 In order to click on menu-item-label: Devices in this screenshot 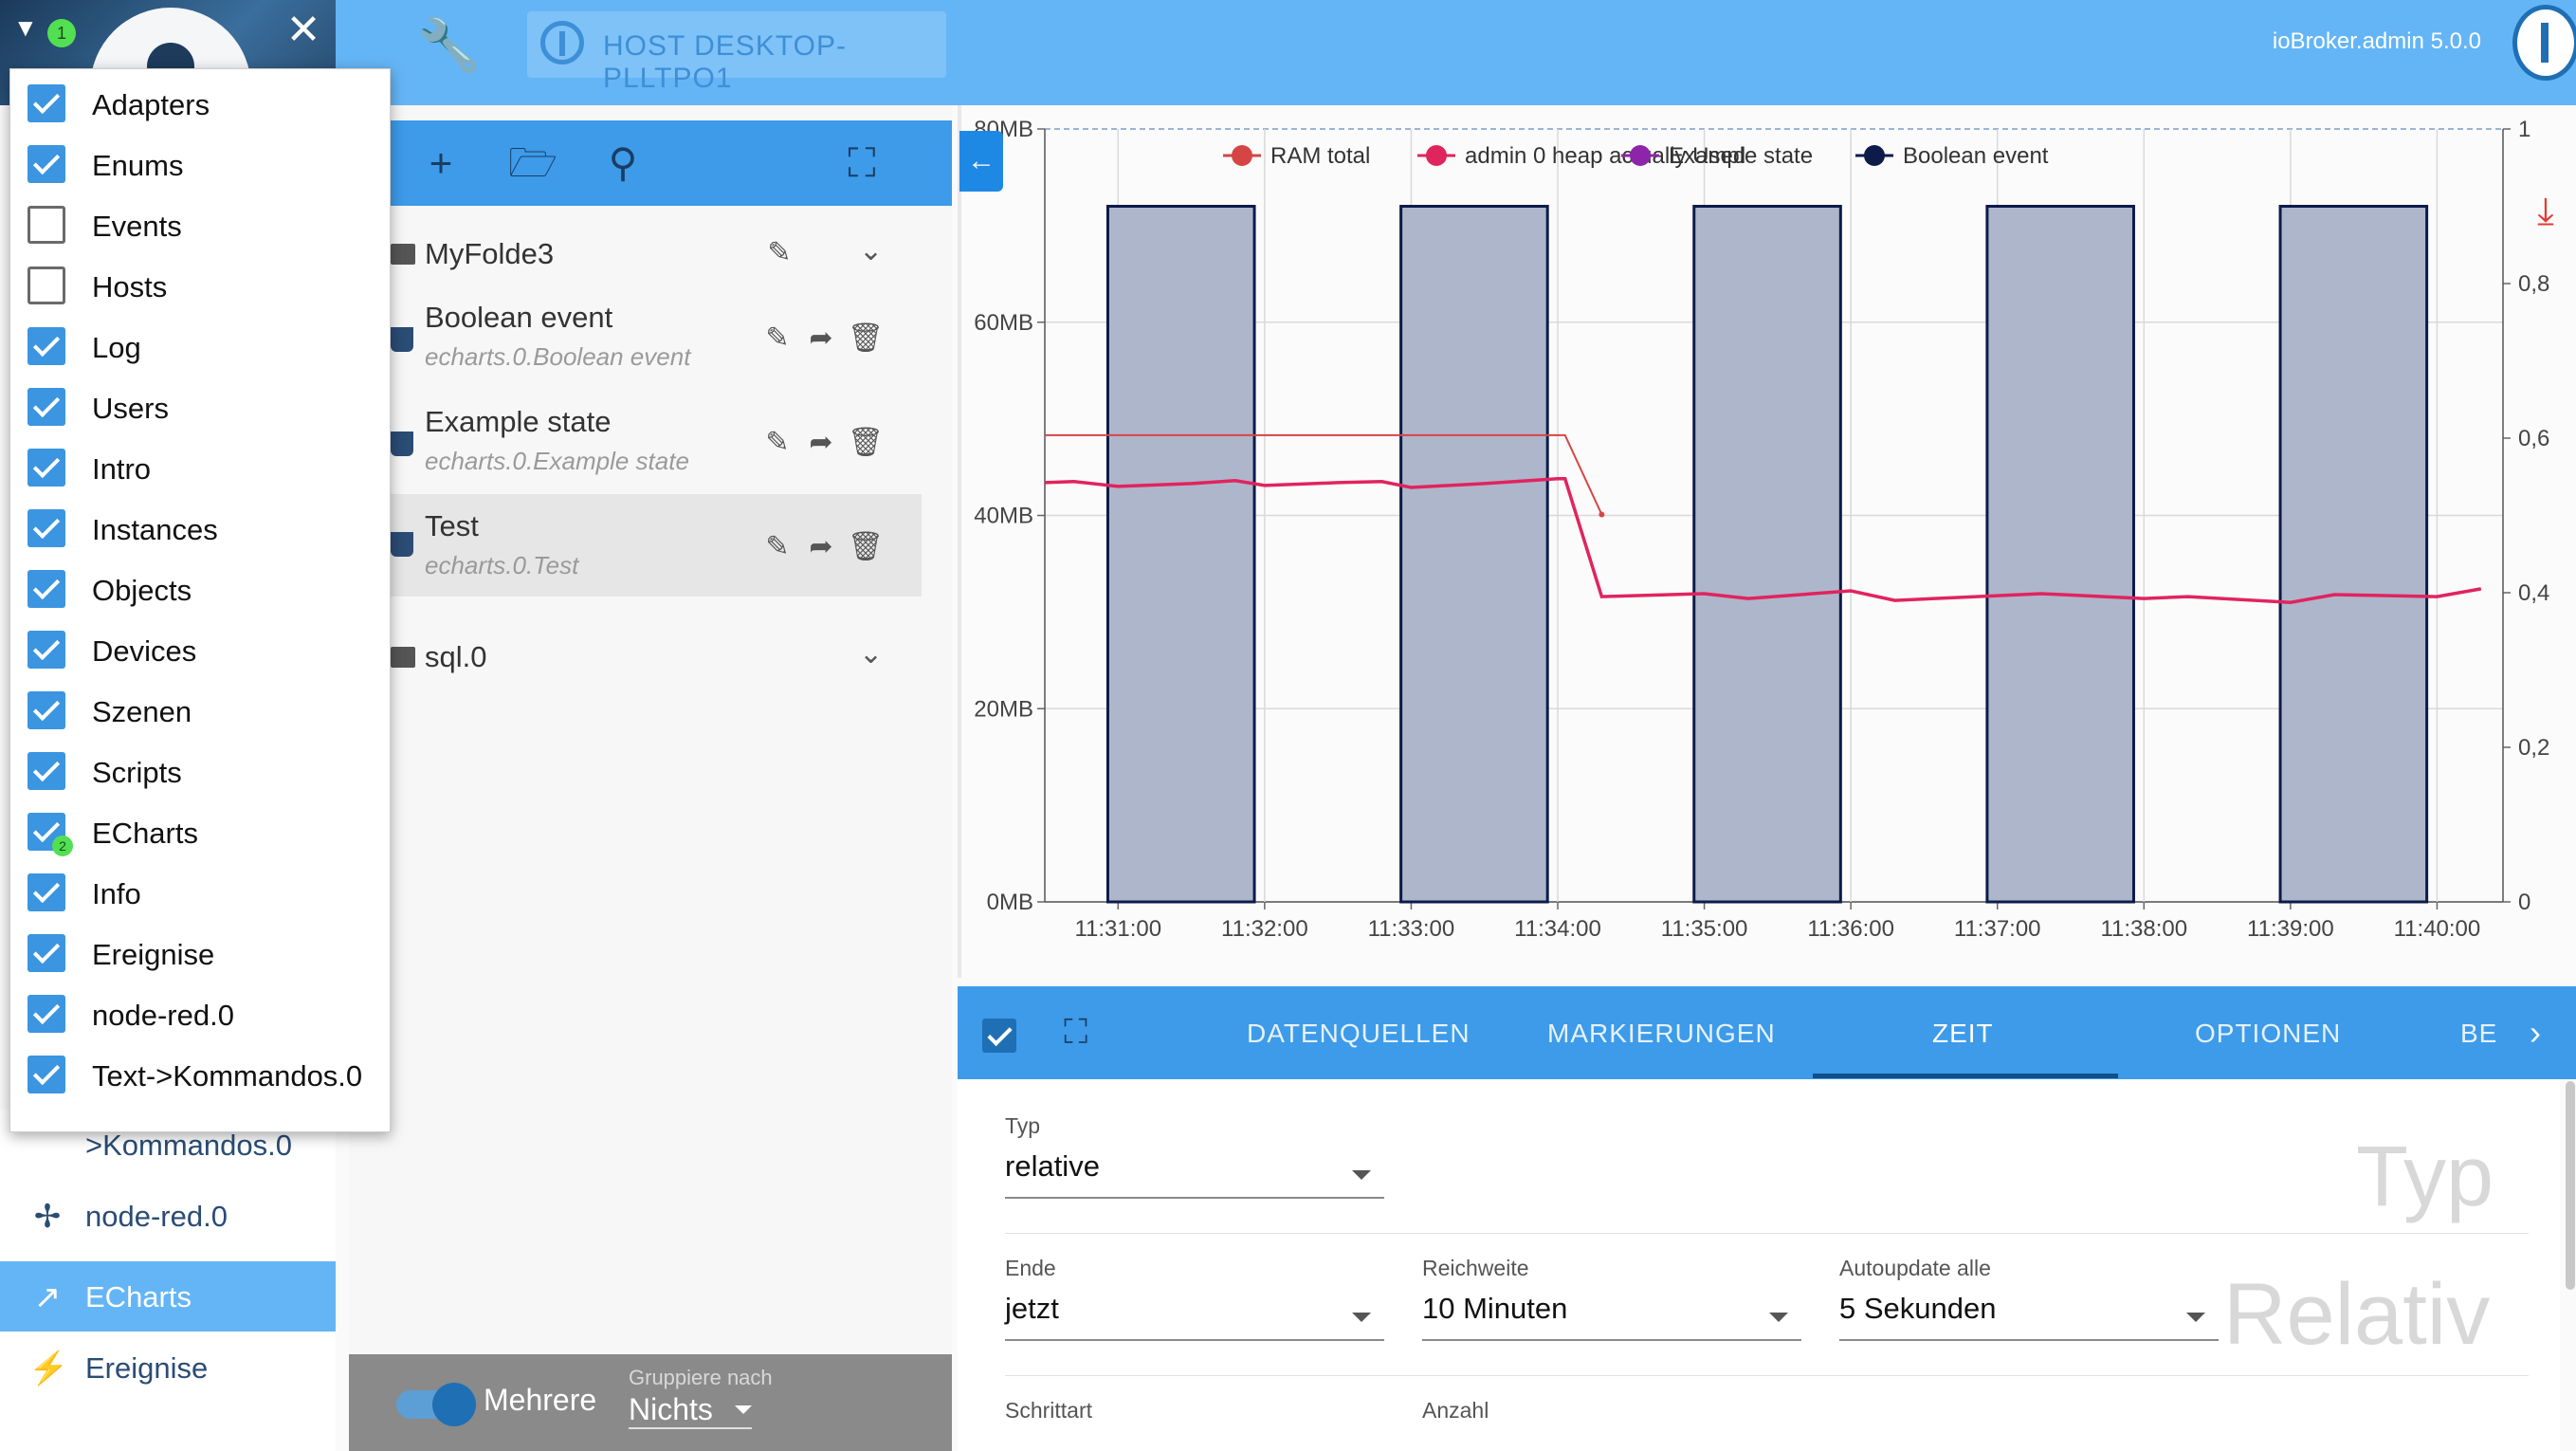, I will do `click(144, 651)`.